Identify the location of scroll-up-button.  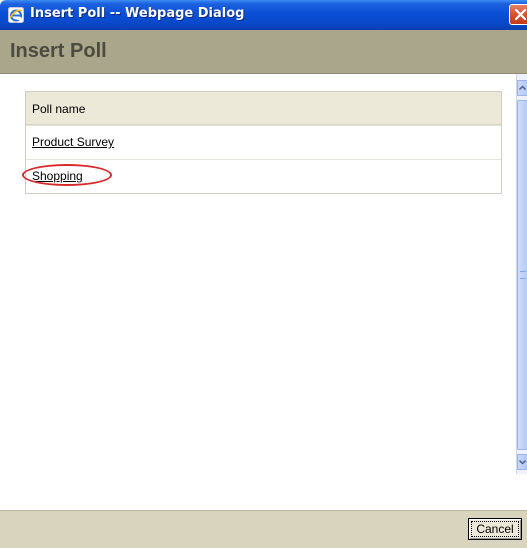
(522, 88).